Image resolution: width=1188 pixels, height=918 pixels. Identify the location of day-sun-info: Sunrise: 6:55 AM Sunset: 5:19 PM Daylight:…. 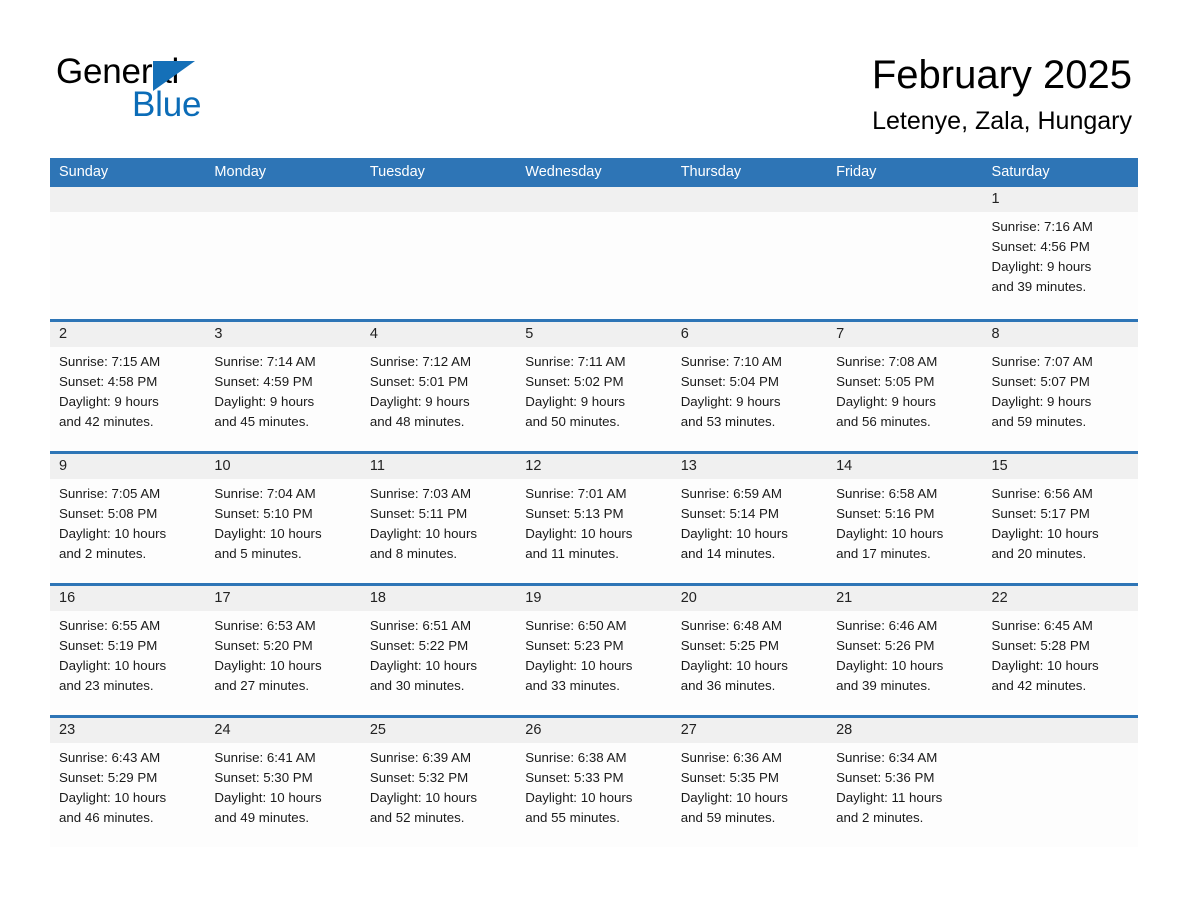
(127, 653).